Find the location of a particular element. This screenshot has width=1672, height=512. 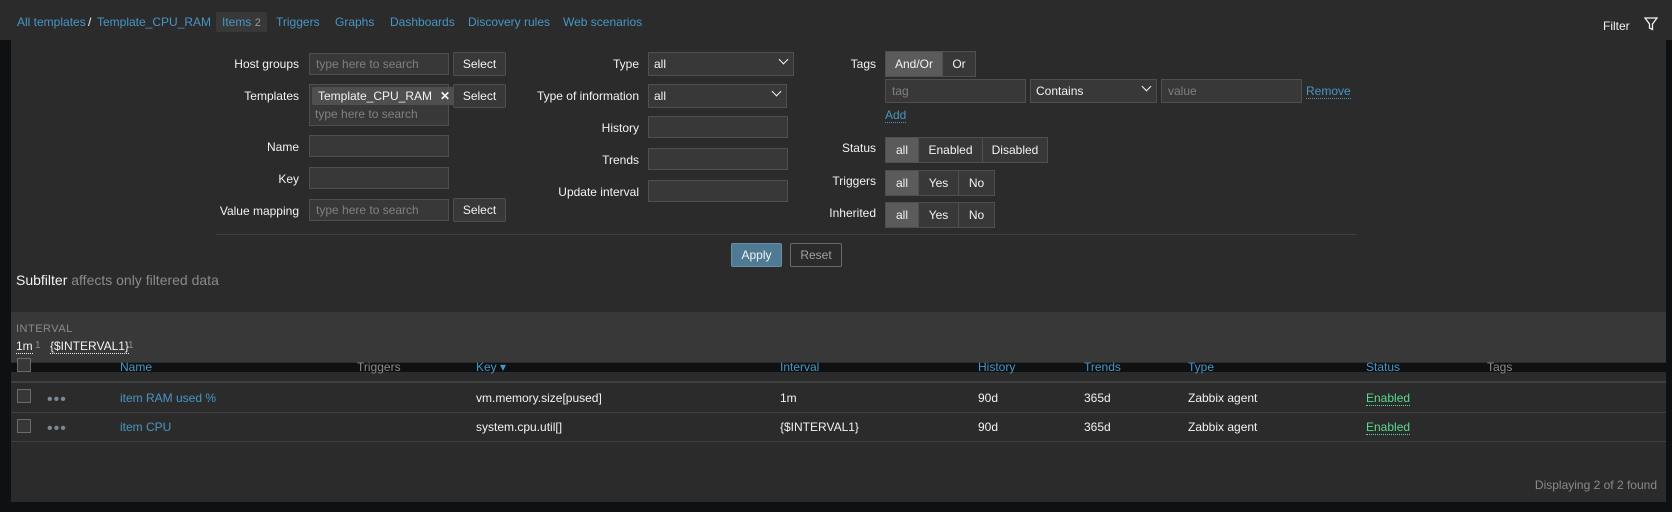

templates-multiselect: Template_CPU_RAM ✕ type here to search is located at coordinates (383, 105).